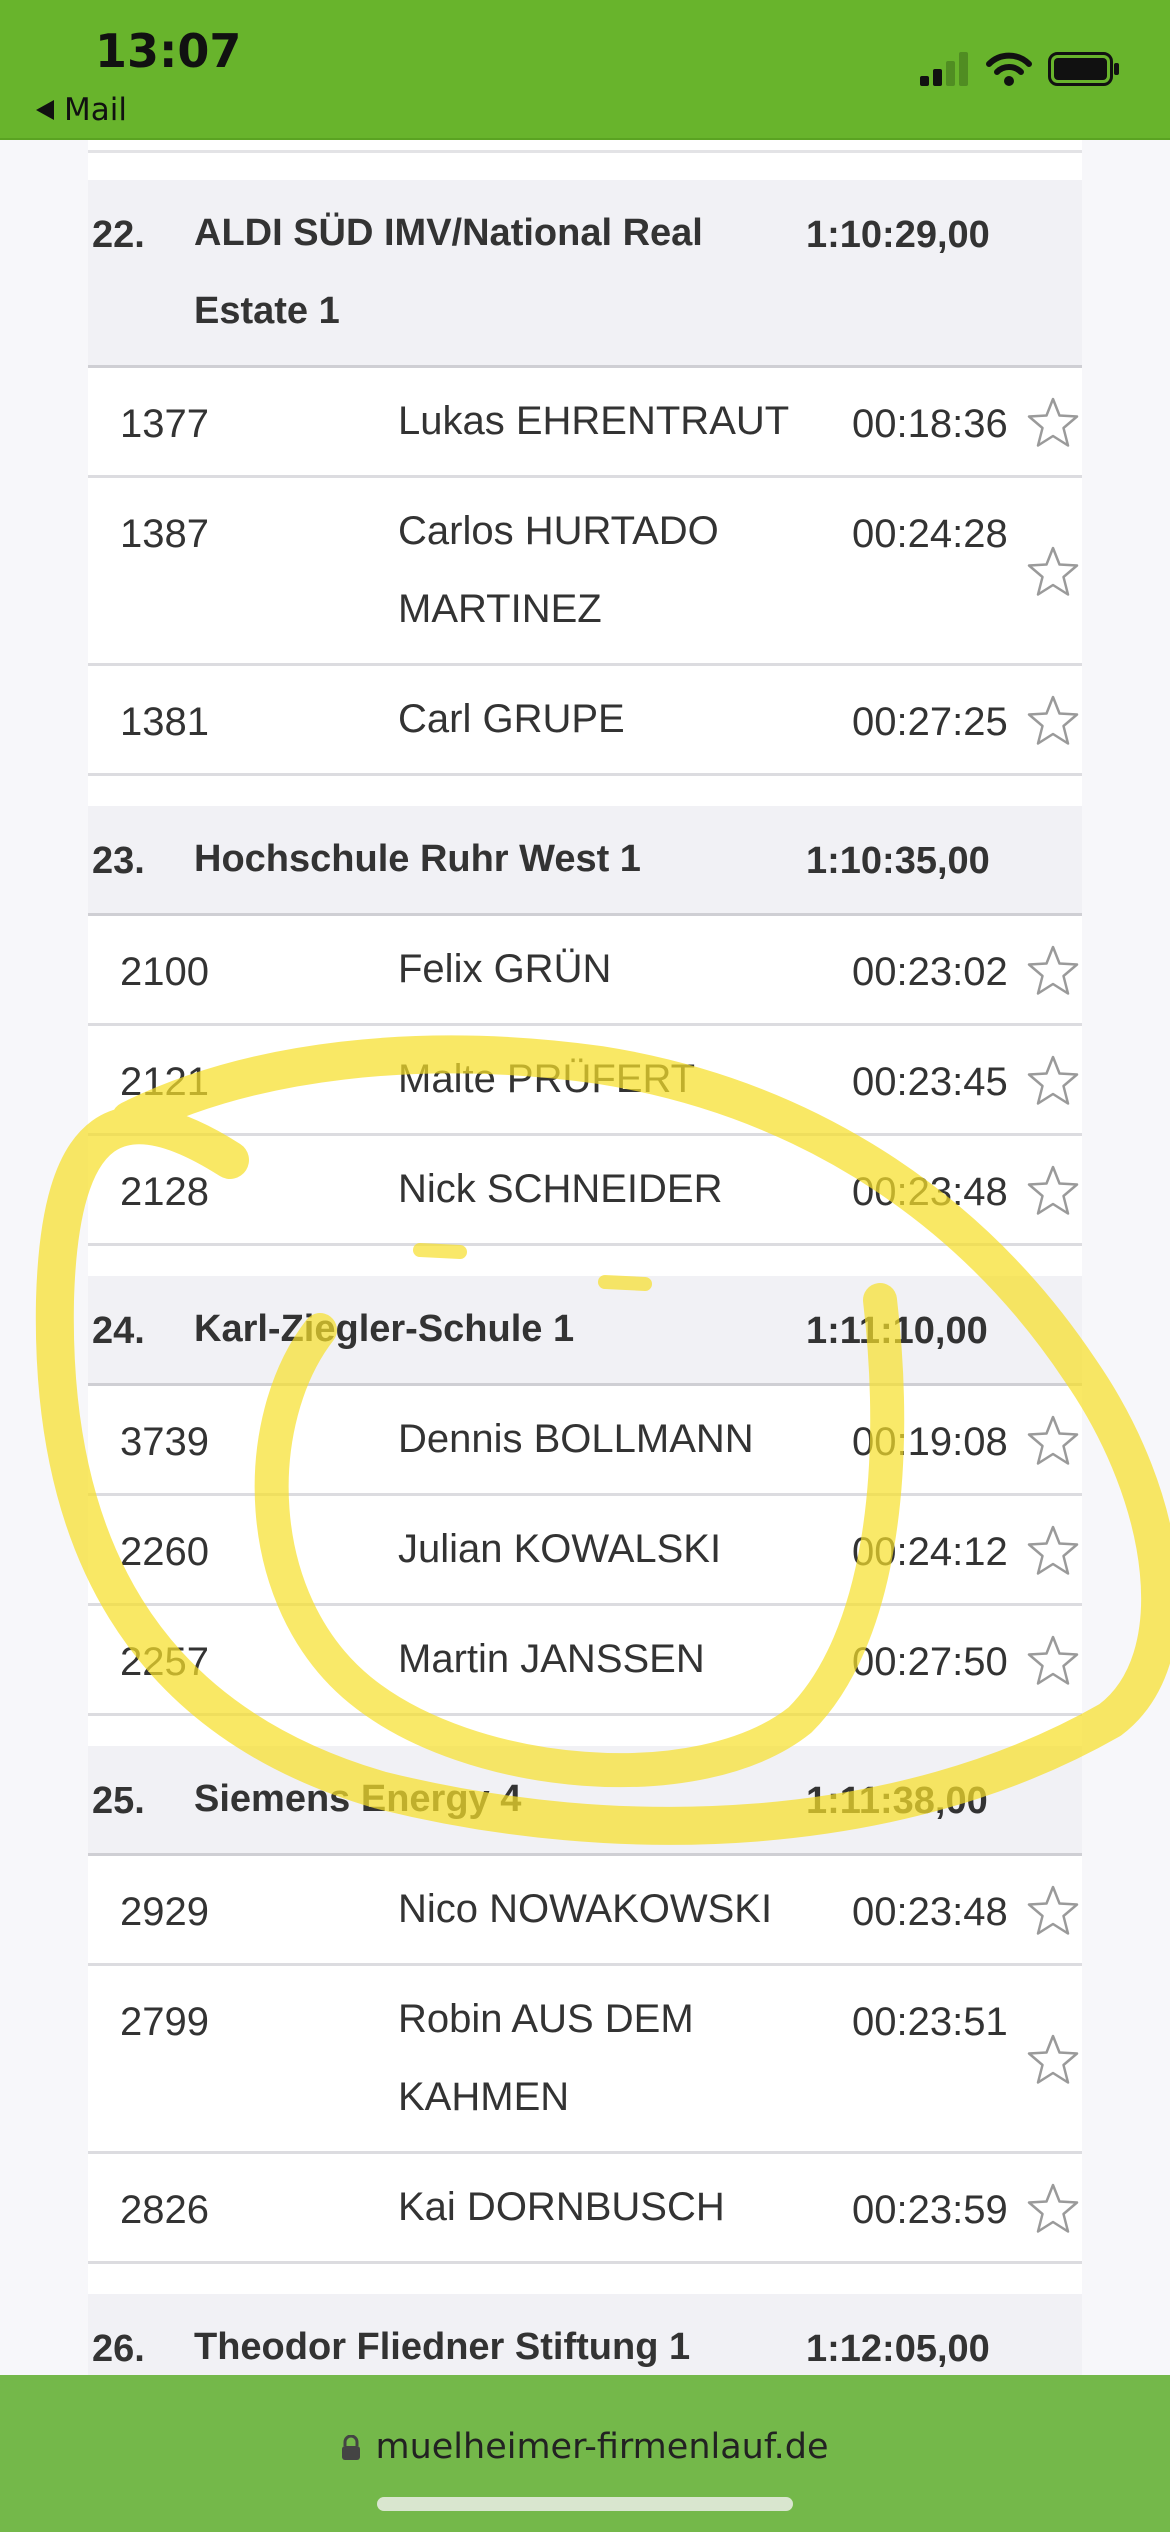 Image resolution: width=1170 pixels, height=2532 pixels. Describe the element at coordinates (95, 110) in the screenshot. I see `back-label: Mail` at that location.